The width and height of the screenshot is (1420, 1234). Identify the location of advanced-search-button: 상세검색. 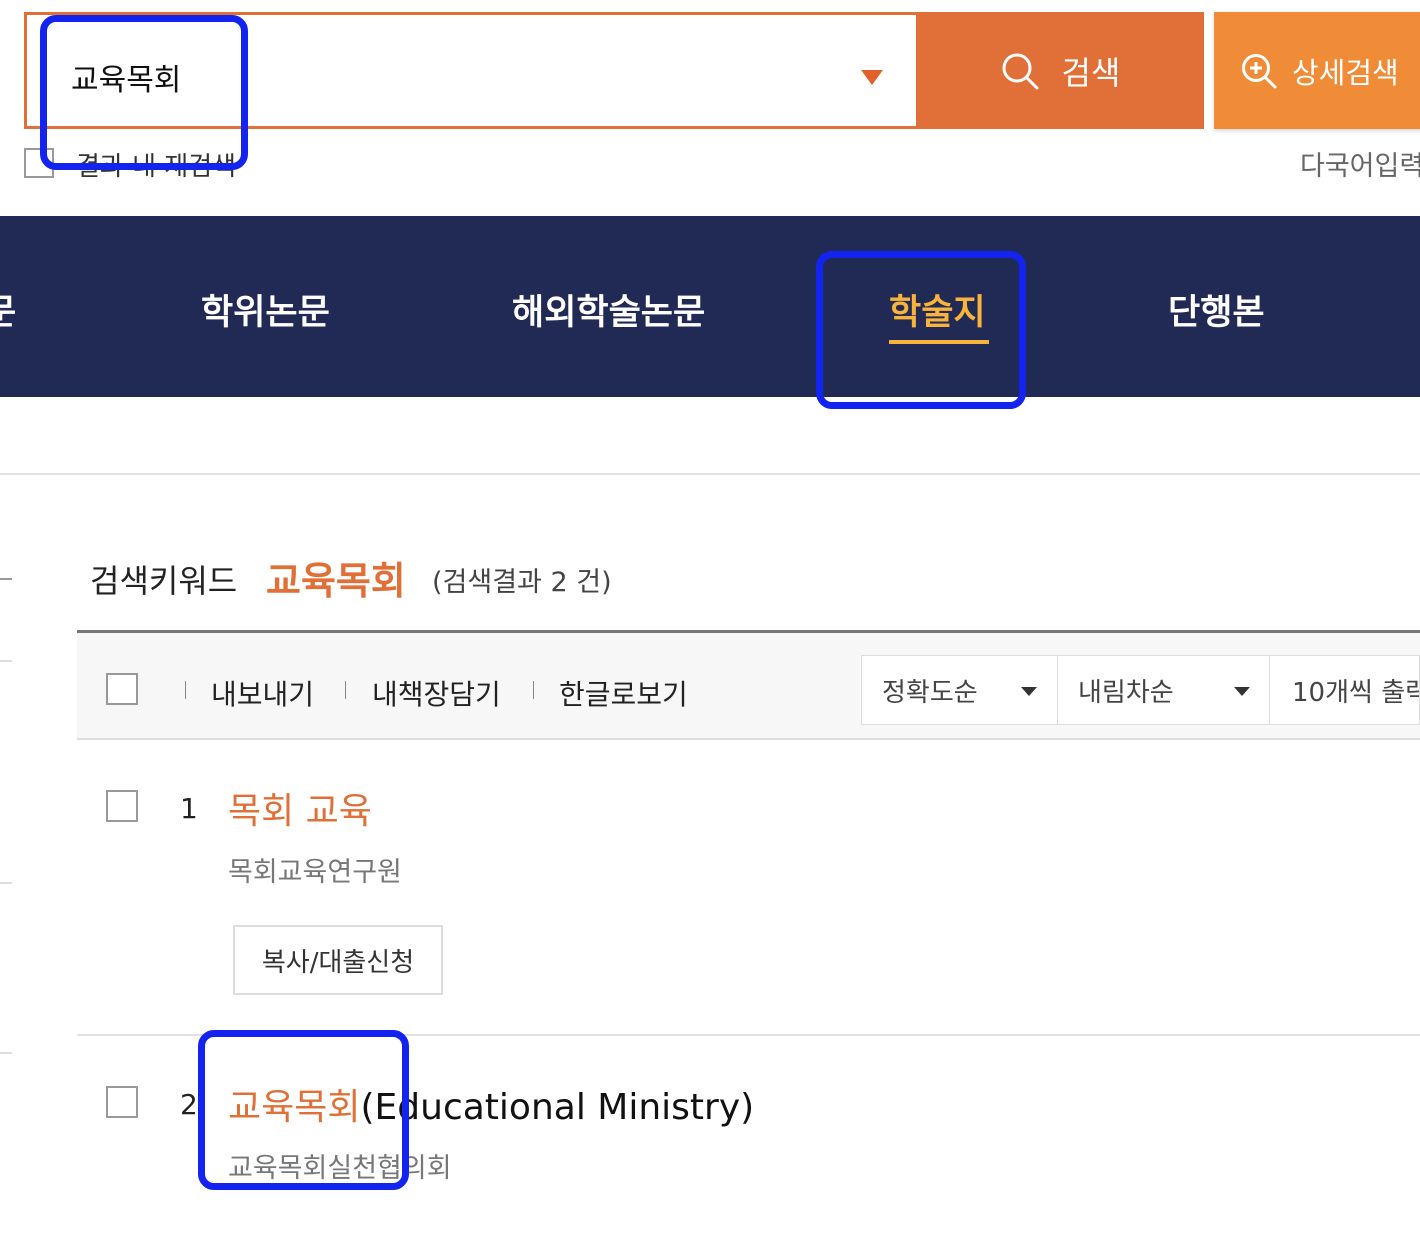
(1317, 70).